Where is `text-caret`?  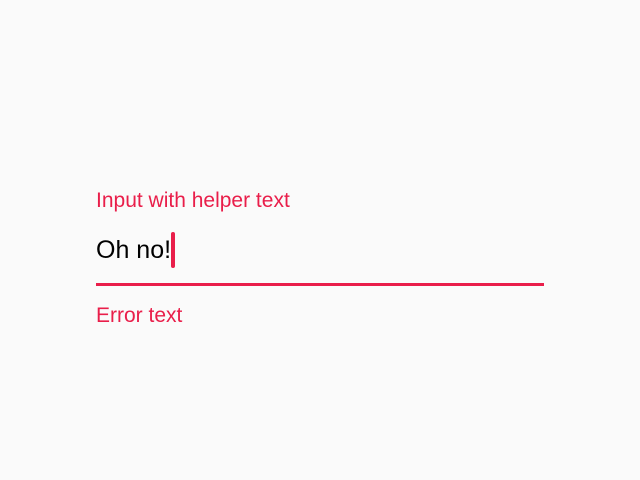
text-caret is located at coordinates (173, 250).